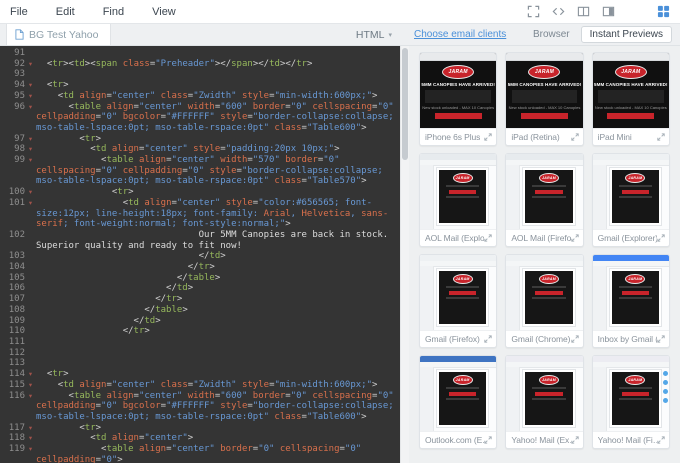 The width and height of the screenshot is (680, 463). What do you see at coordinates (18, 385) in the screenshot?
I see `gutter: 115 ▾` at bounding box center [18, 385].